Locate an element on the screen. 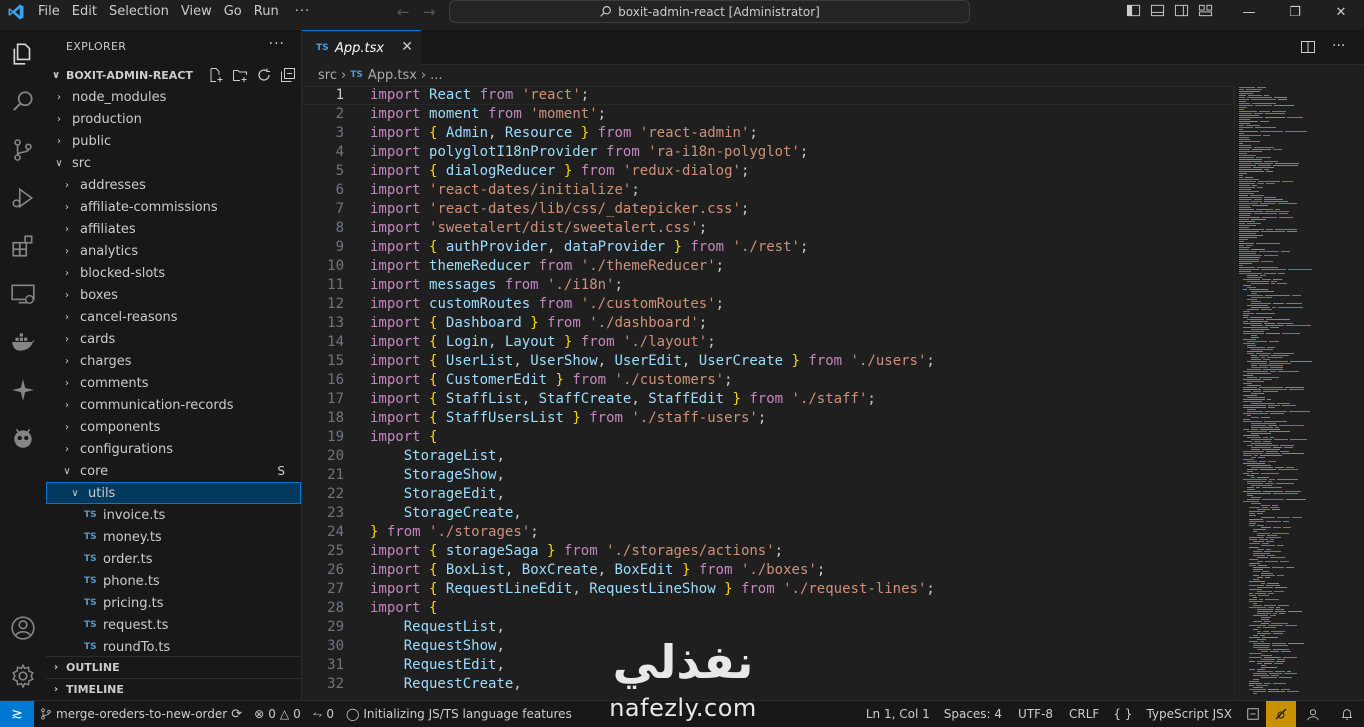  language-mode: TypeScript JSX is located at coordinates (1189, 714).